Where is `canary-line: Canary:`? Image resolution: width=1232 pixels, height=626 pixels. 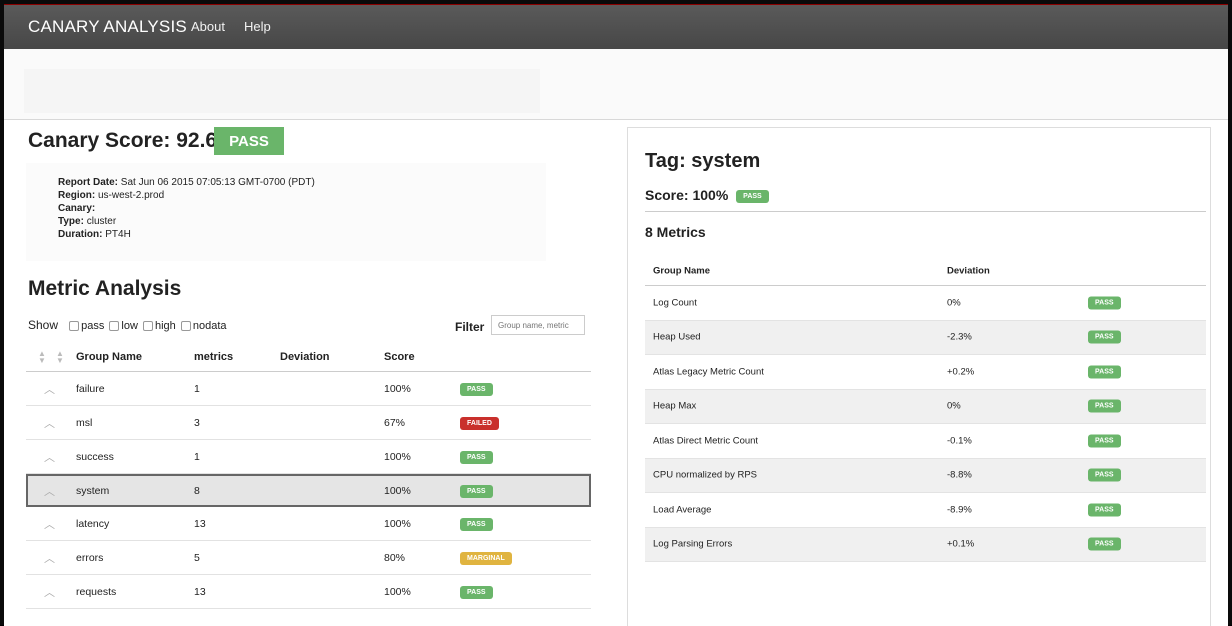
canary-line: Canary: is located at coordinates (76, 208).